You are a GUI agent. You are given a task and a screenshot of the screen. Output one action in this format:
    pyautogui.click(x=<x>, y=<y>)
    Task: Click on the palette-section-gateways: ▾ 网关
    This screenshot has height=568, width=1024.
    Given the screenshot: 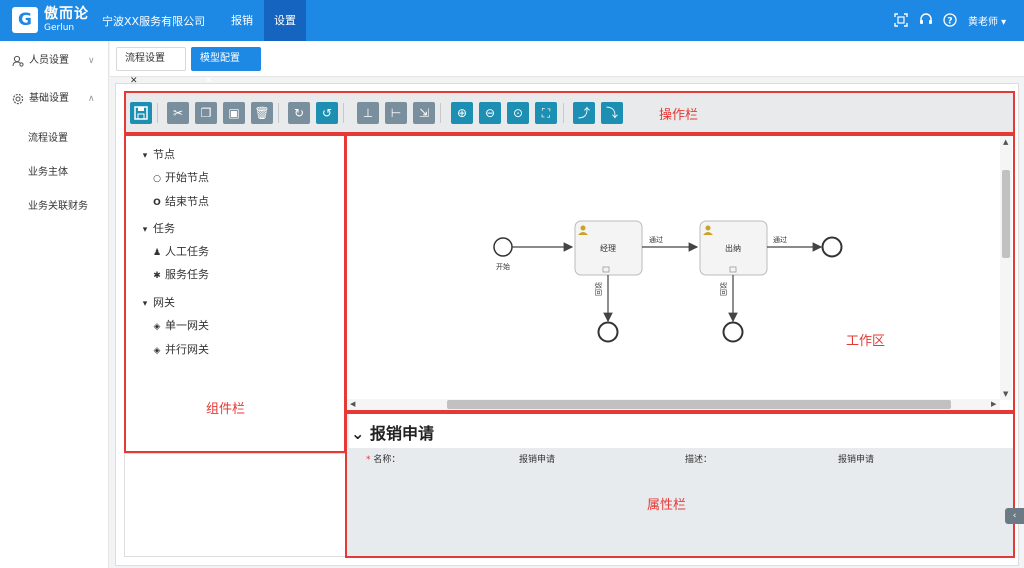 What is the action you would take?
    pyautogui.click(x=157, y=302)
    